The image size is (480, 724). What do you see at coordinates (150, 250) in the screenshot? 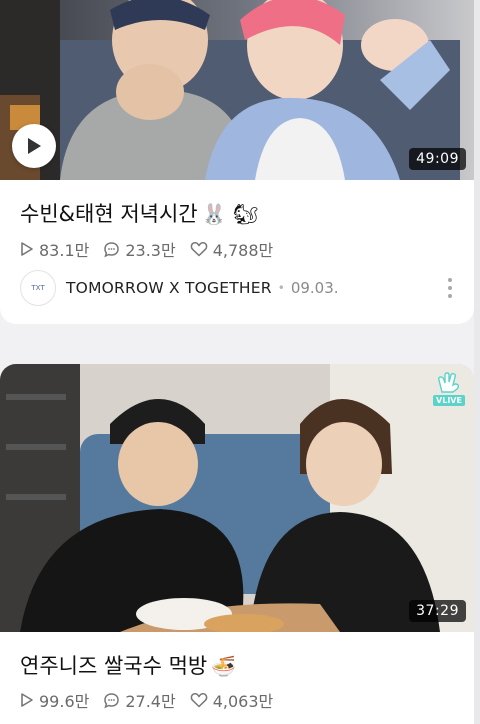
I see `comments-count: 23.3만` at bounding box center [150, 250].